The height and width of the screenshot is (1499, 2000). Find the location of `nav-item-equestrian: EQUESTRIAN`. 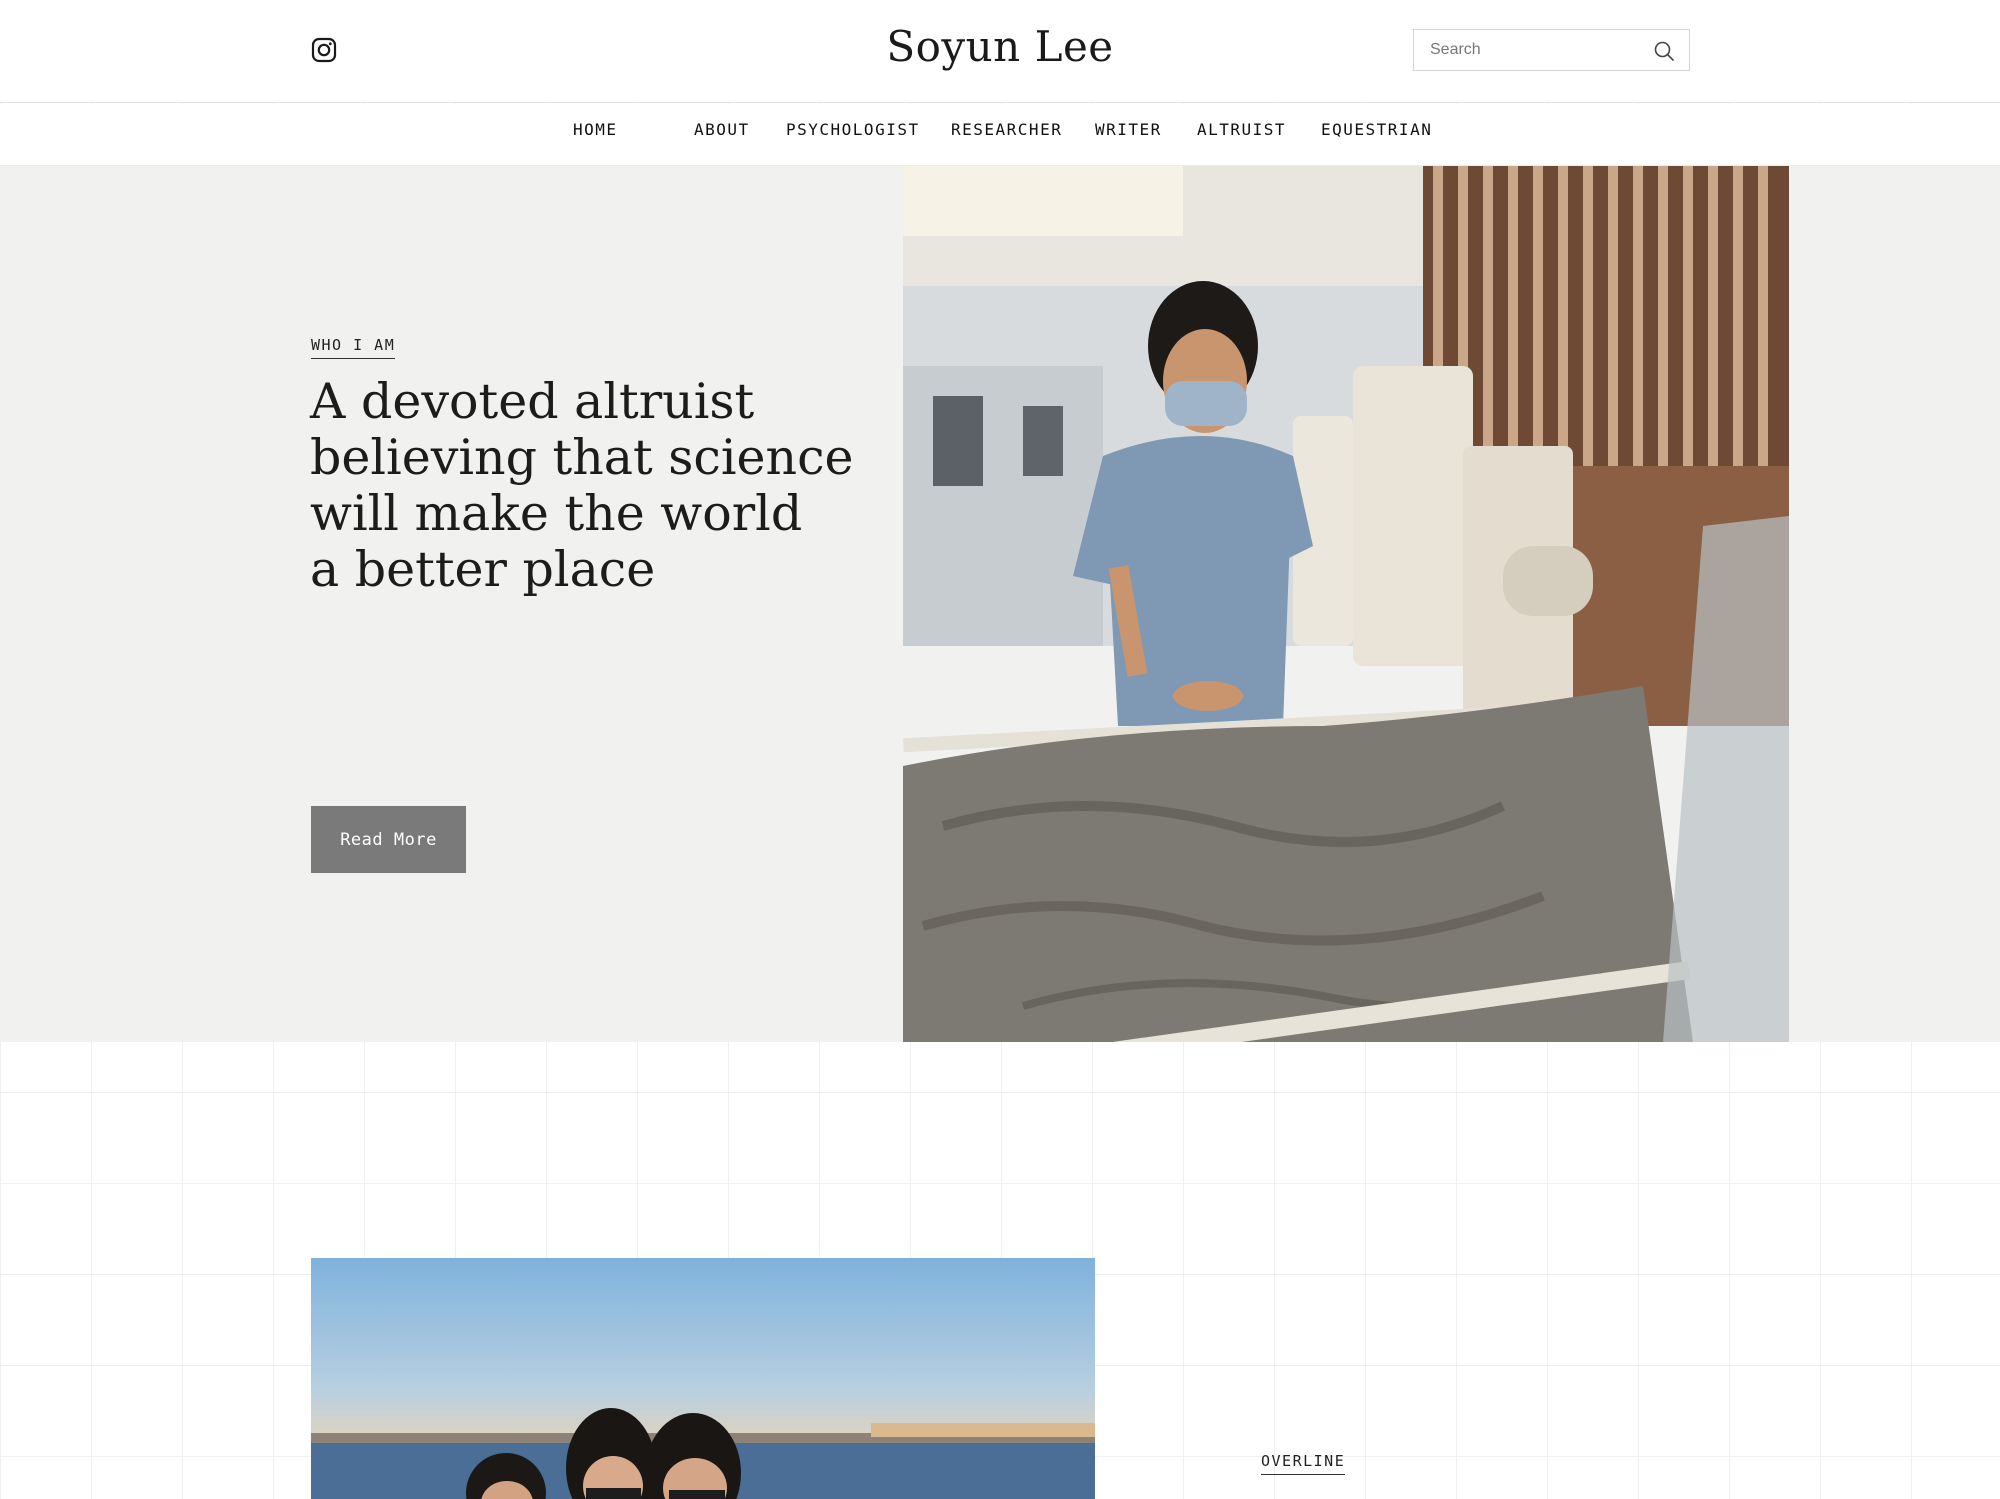

nav-item-equestrian: EQUESTRIAN is located at coordinates (1376, 129).